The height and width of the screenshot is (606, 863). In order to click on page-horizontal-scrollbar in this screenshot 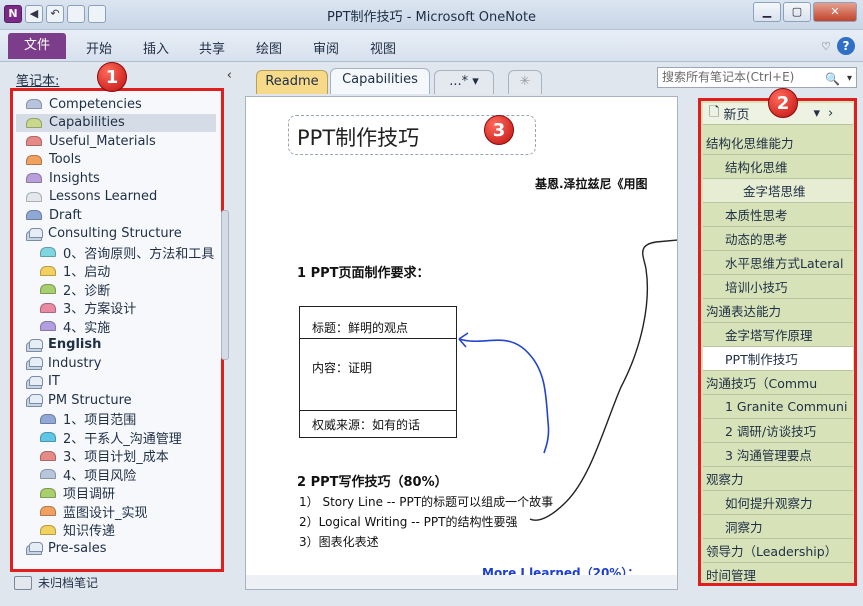, I will do `click(461, 582)`.